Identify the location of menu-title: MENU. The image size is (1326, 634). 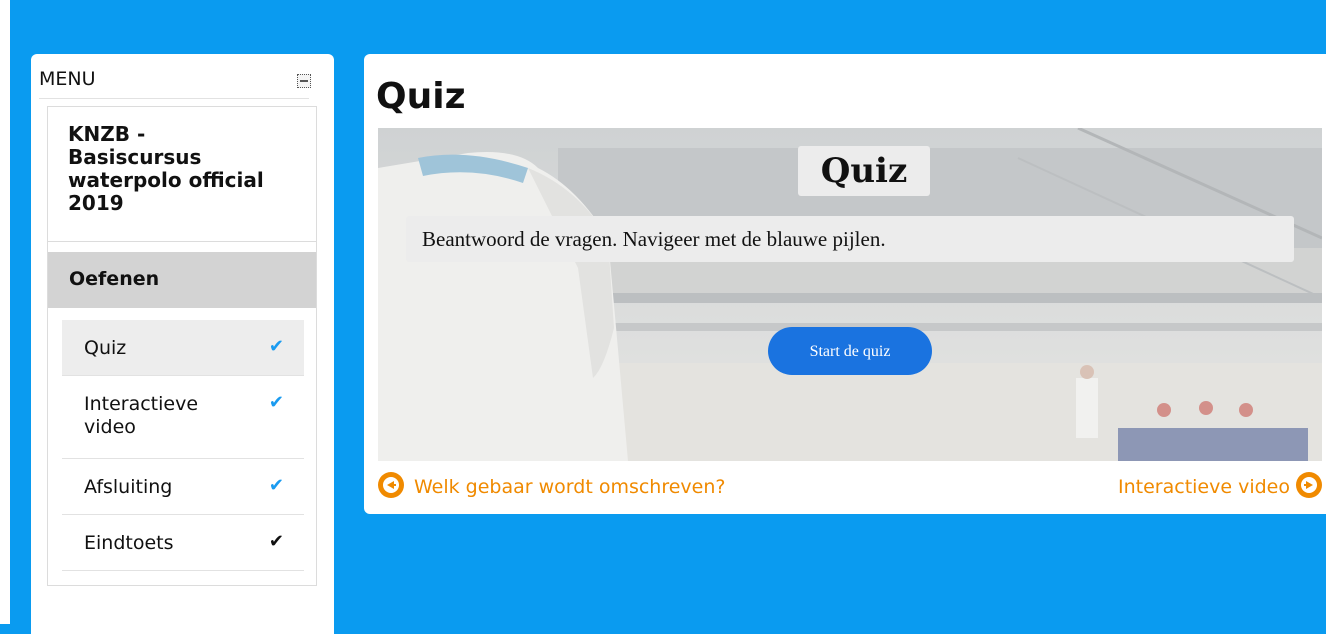
(67, 79).